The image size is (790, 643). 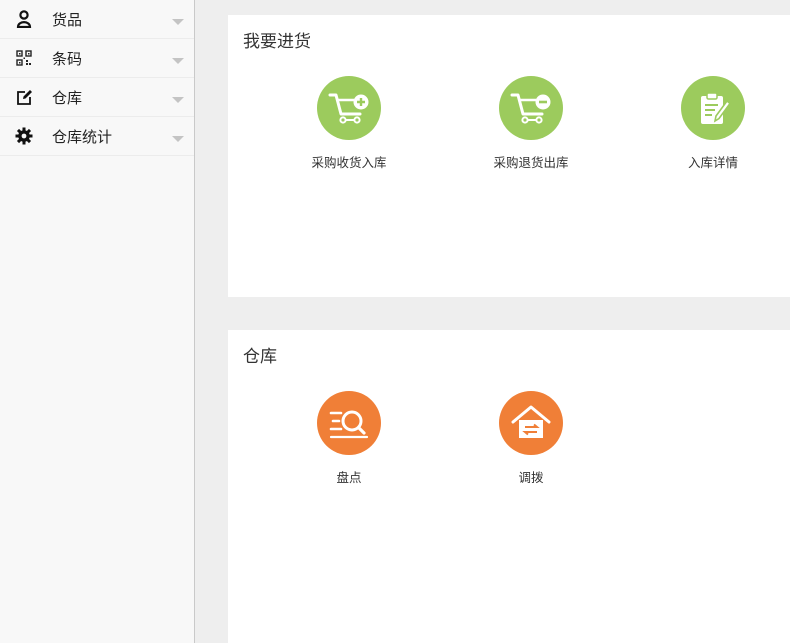 What do you see at coordinates (67, 58) in the screenshot?
I see `sidebar-item-label: 条码` at bounding box center [67, 58].